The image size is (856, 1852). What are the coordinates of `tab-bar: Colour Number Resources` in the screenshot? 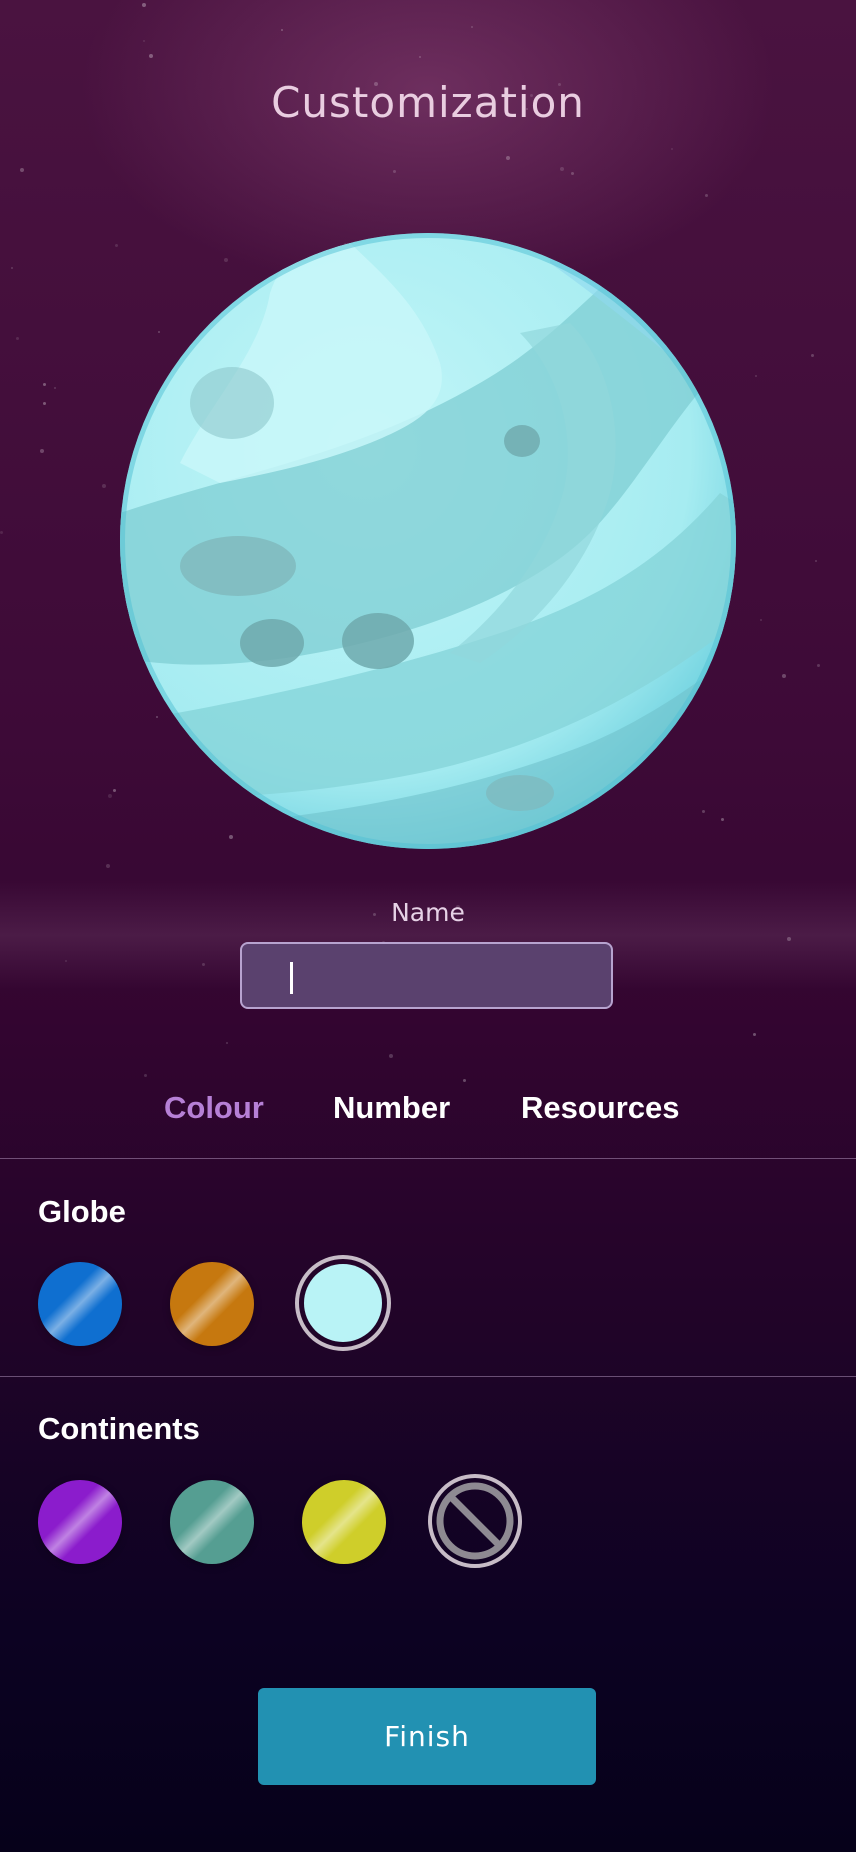 It's located at (428, 1110).